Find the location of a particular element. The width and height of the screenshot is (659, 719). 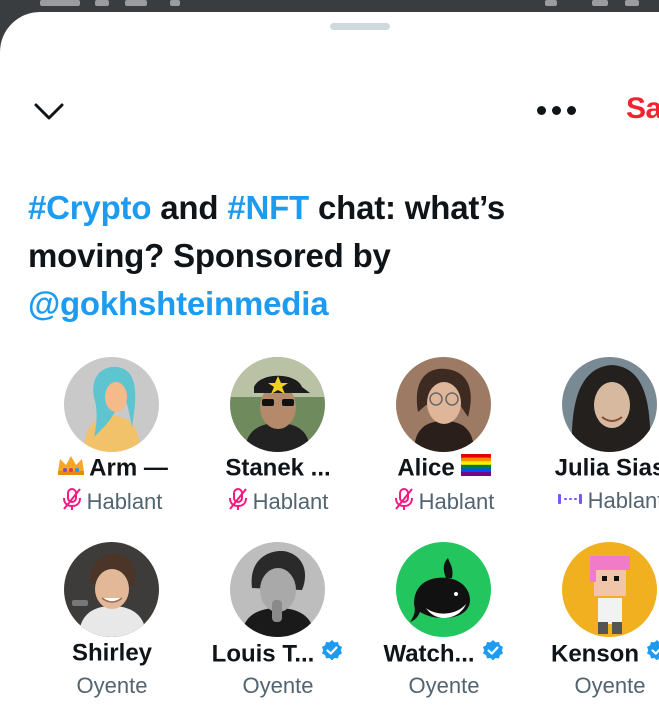

more-horizontal-icon is located at coordinates (541, 110).